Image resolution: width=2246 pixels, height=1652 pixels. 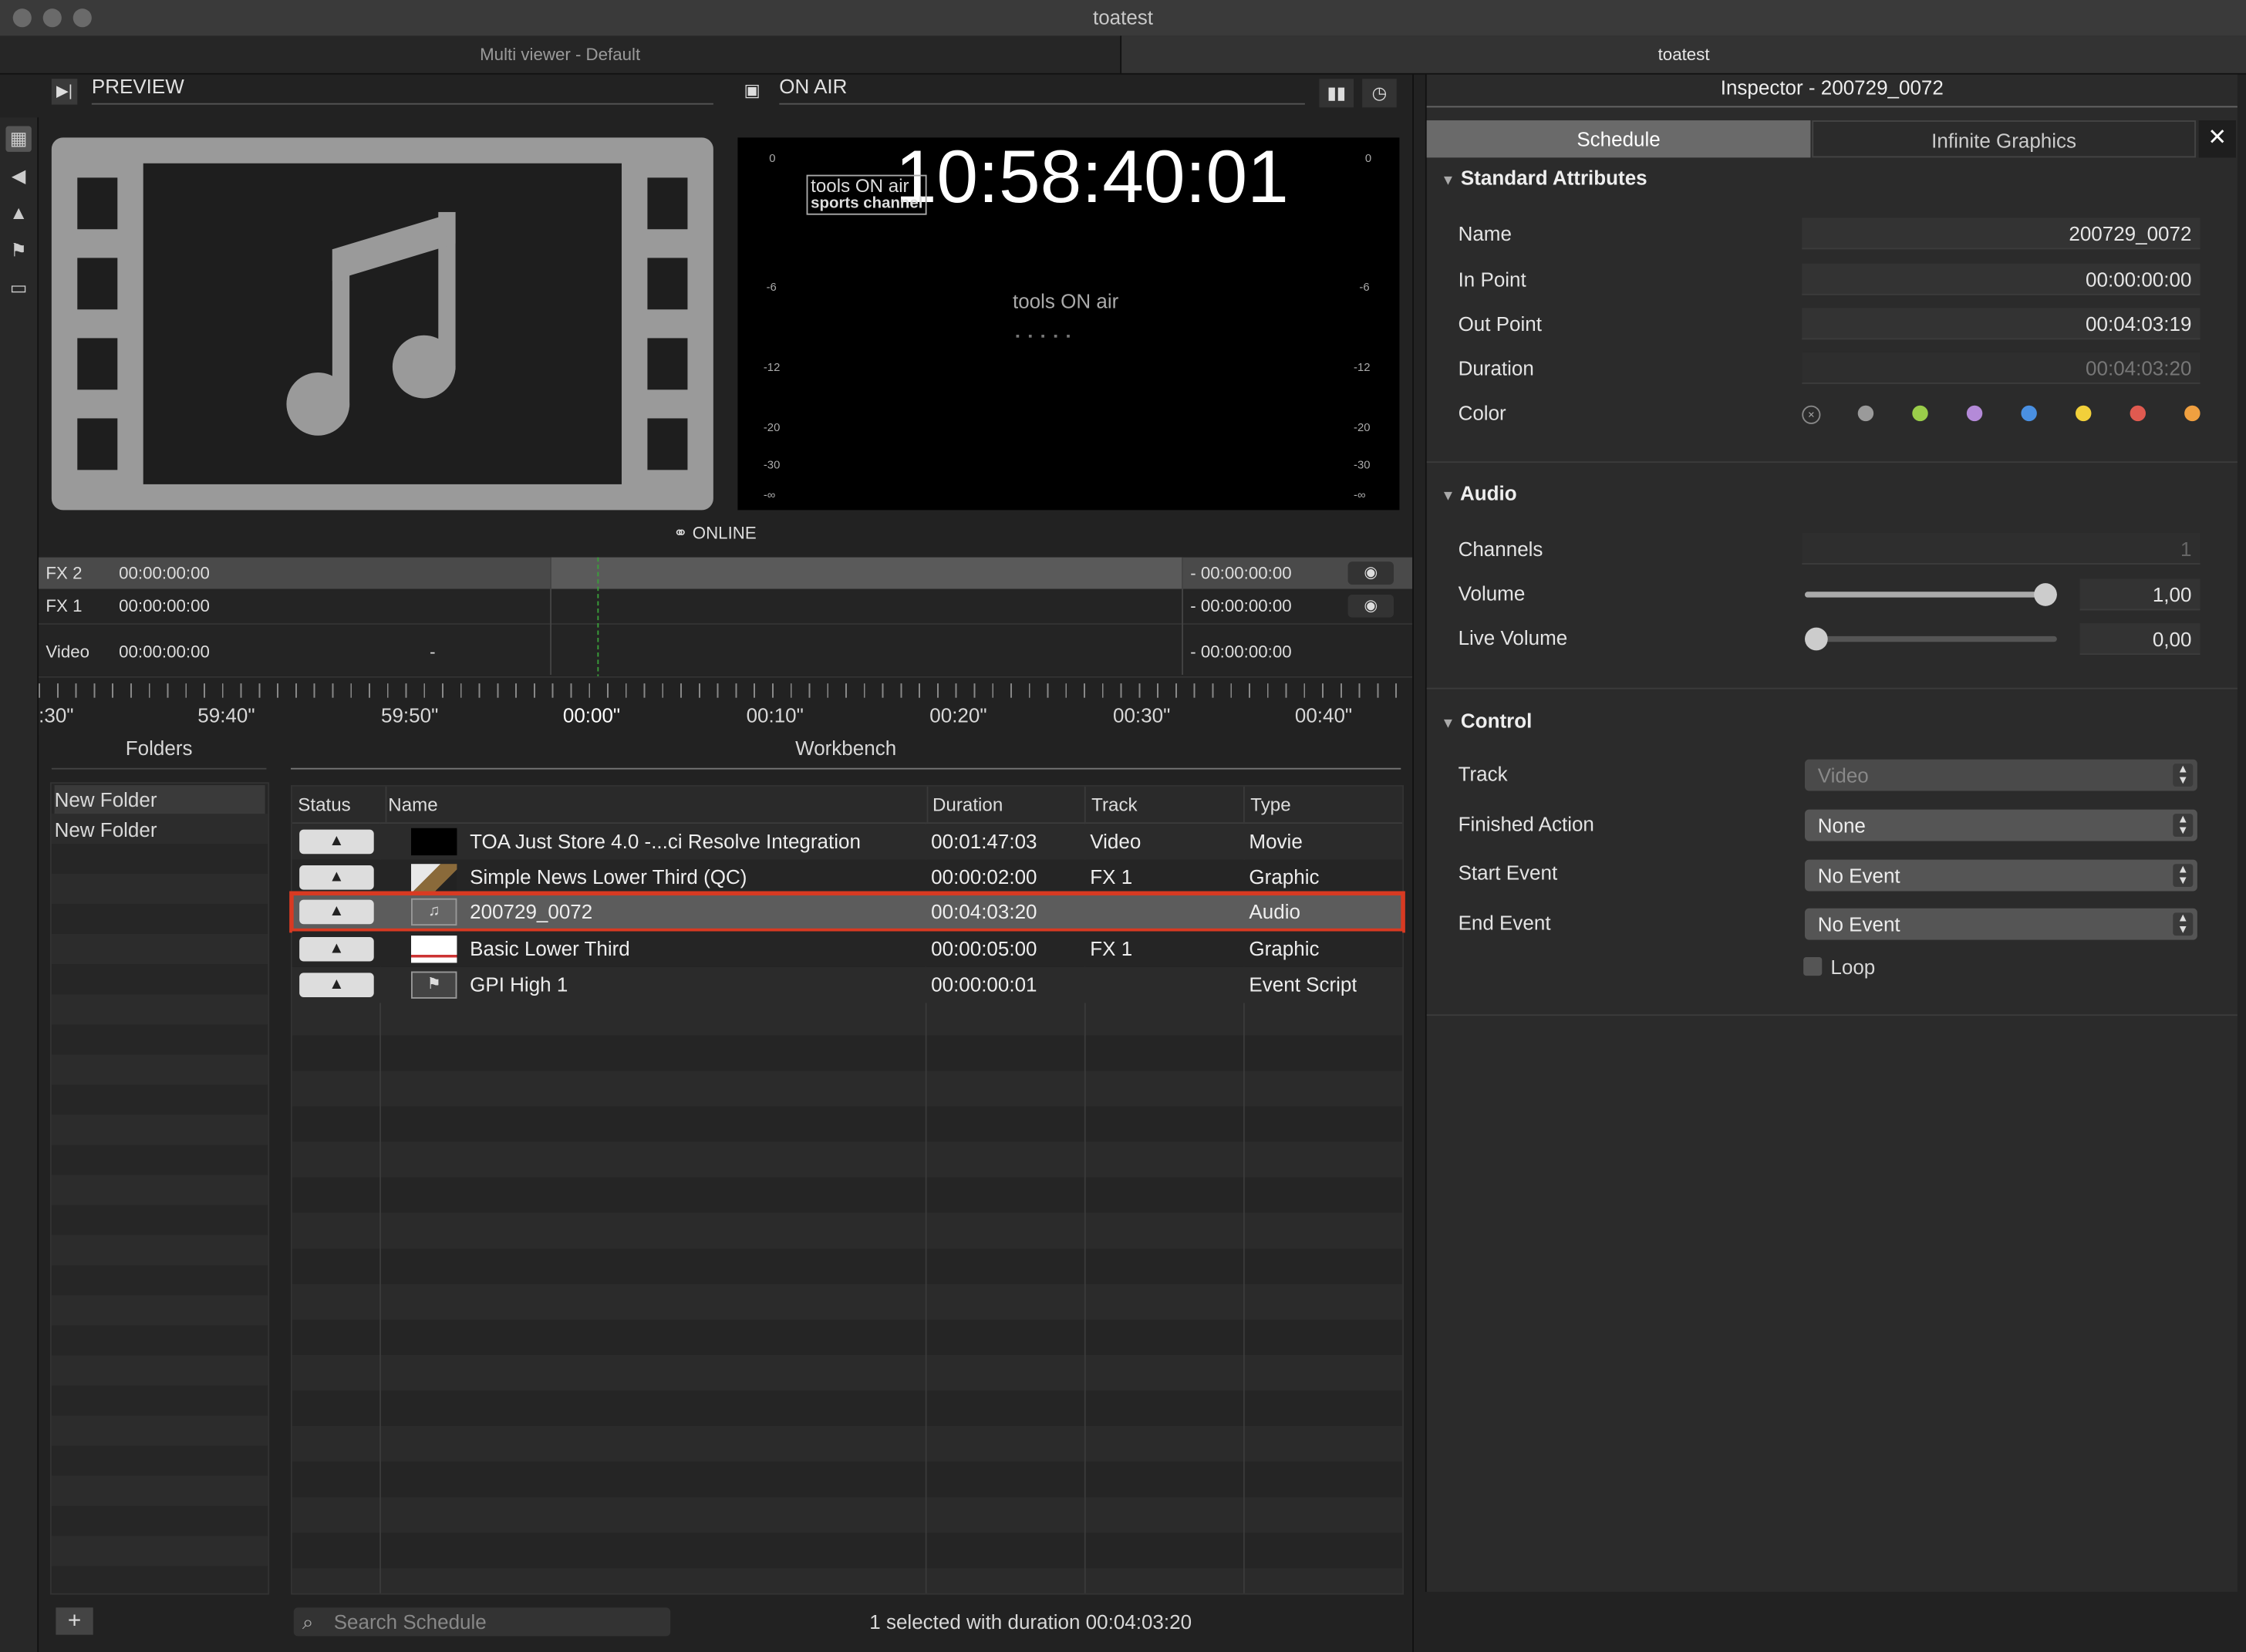 What do you see at coordinates (1813, 966) in the screenshot?
I see `loop-checkbox` at bounding box center [1813, 966].